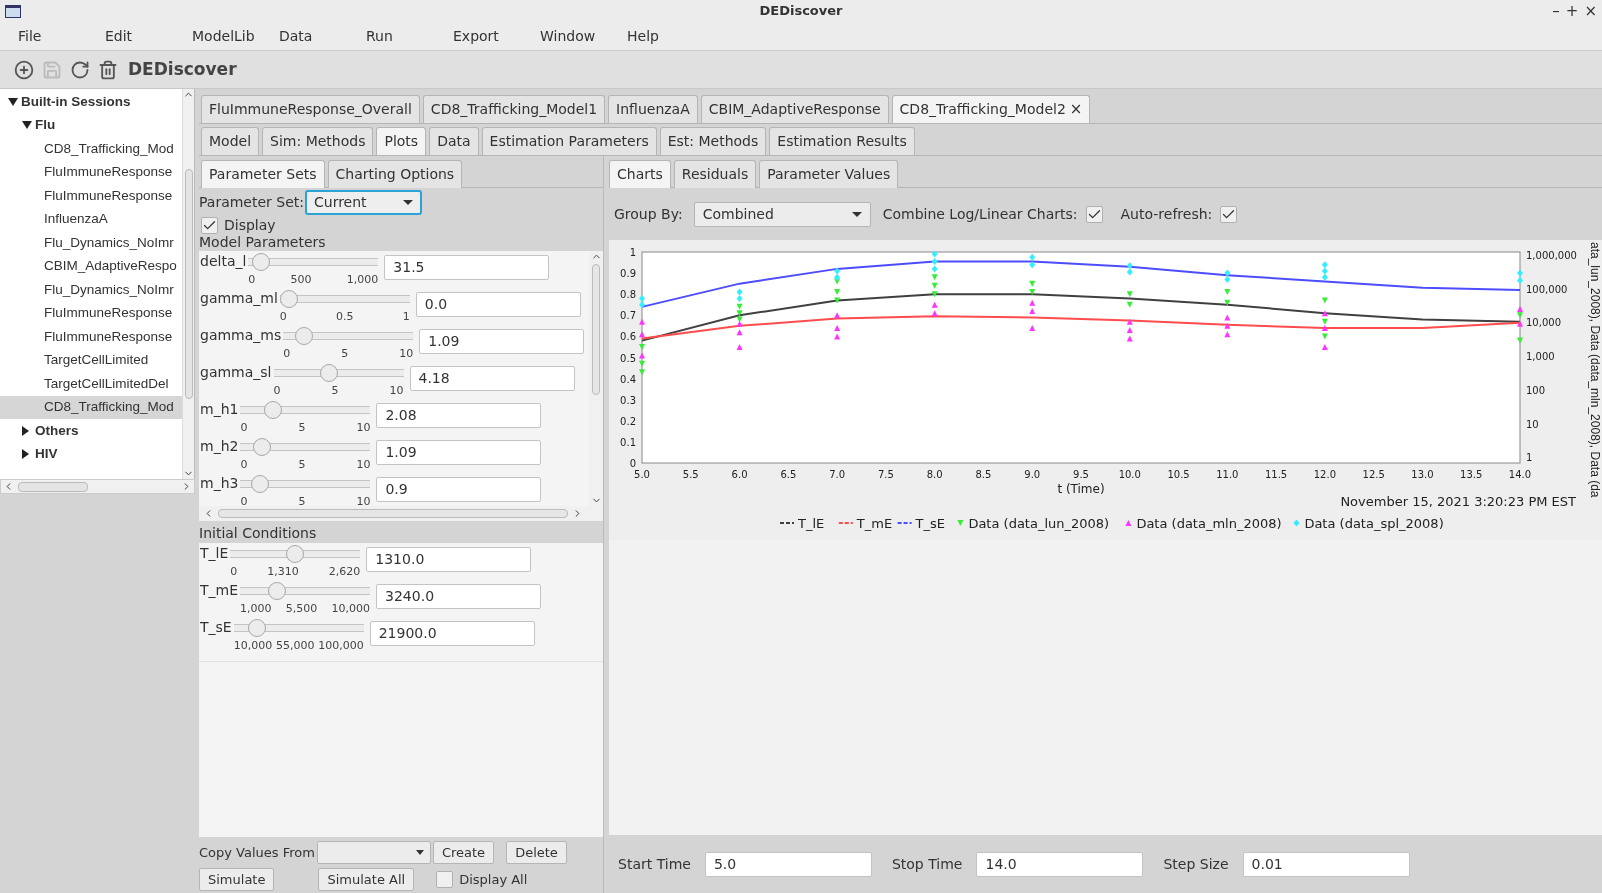  What do you see at coordinates (263, 174) in the screenshot?
I see `tab: Parameter Sets` at bounding box center [263, 174].